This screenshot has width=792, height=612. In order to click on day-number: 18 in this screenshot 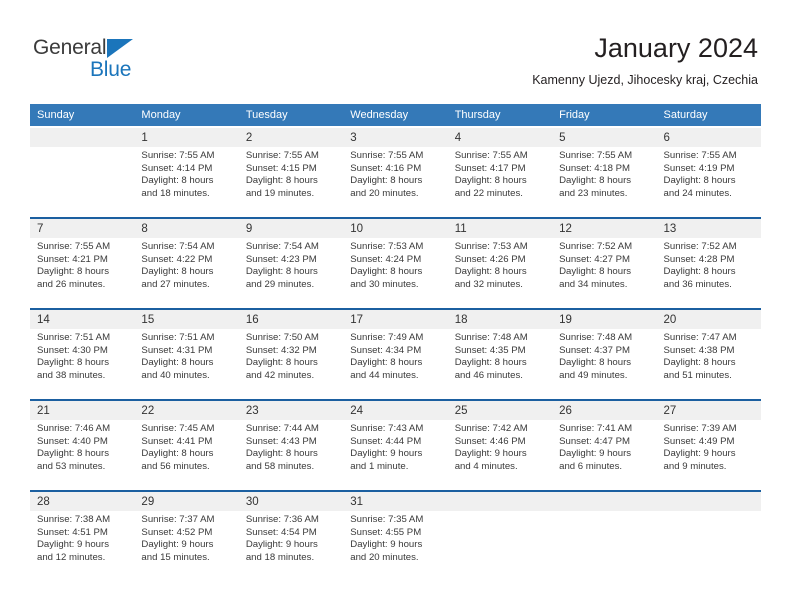, I will do `click(500, 319)`.